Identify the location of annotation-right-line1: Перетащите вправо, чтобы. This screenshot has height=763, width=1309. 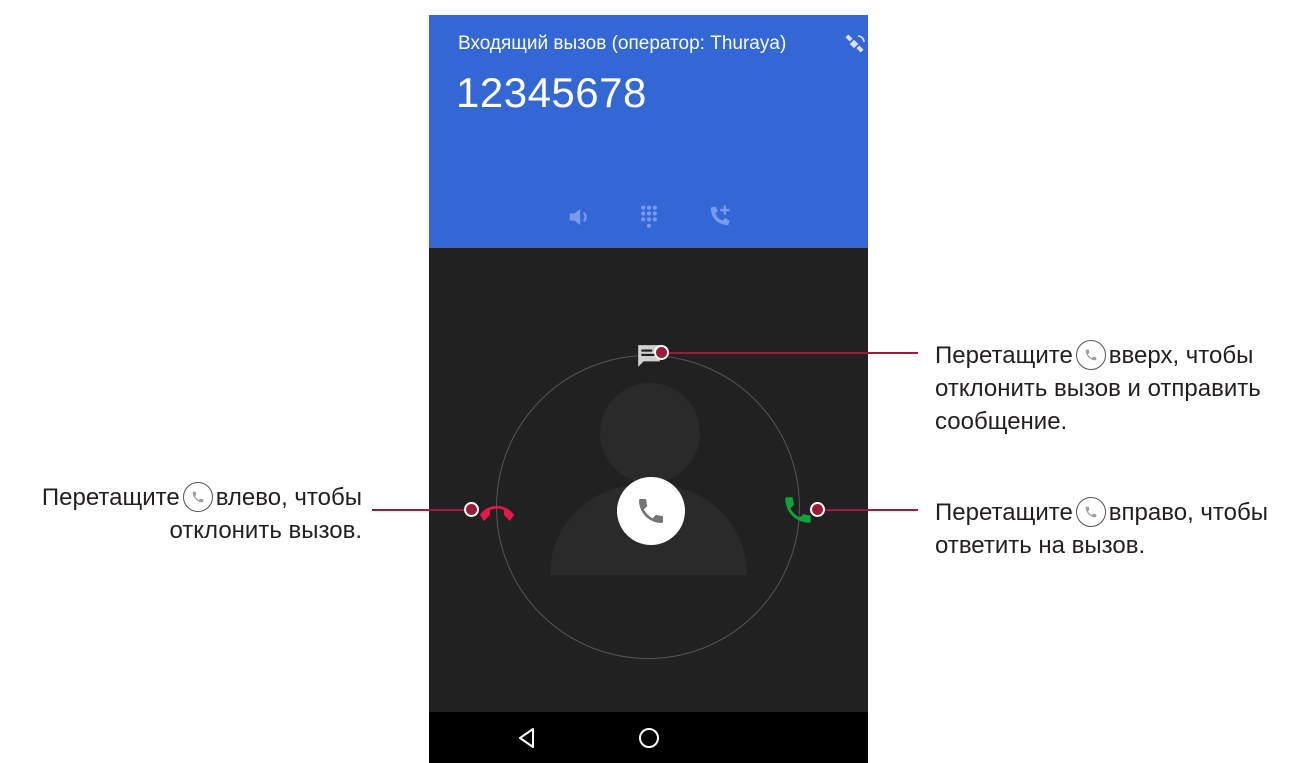
(1101, 512).